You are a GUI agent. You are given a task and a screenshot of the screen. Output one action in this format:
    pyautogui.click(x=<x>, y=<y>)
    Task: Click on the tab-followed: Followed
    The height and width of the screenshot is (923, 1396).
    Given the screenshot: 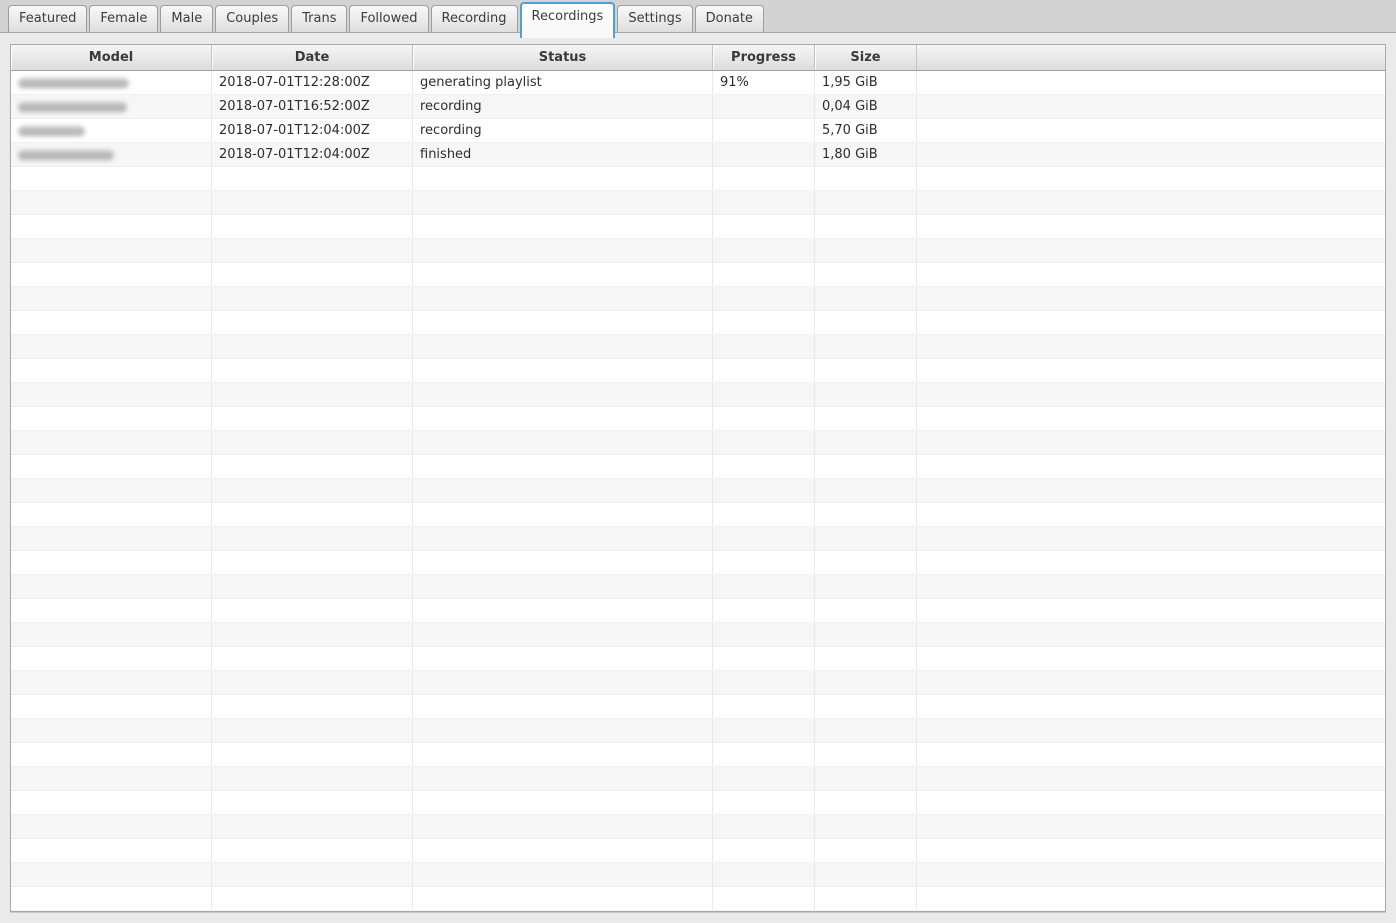 What is the action you would take?
    pyautogui.click(x=389, y=18)
    